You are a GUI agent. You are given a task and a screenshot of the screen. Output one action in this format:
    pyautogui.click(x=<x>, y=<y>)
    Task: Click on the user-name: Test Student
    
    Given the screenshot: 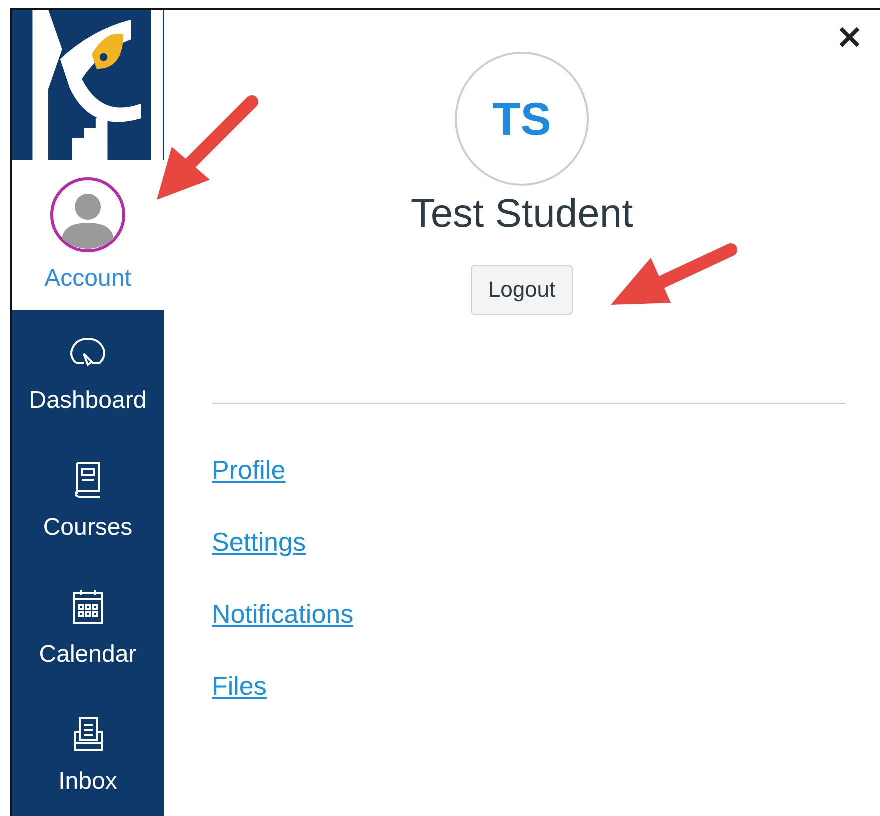 What is the action you would take?
    pyautogui.click(x=522, y=214)
    